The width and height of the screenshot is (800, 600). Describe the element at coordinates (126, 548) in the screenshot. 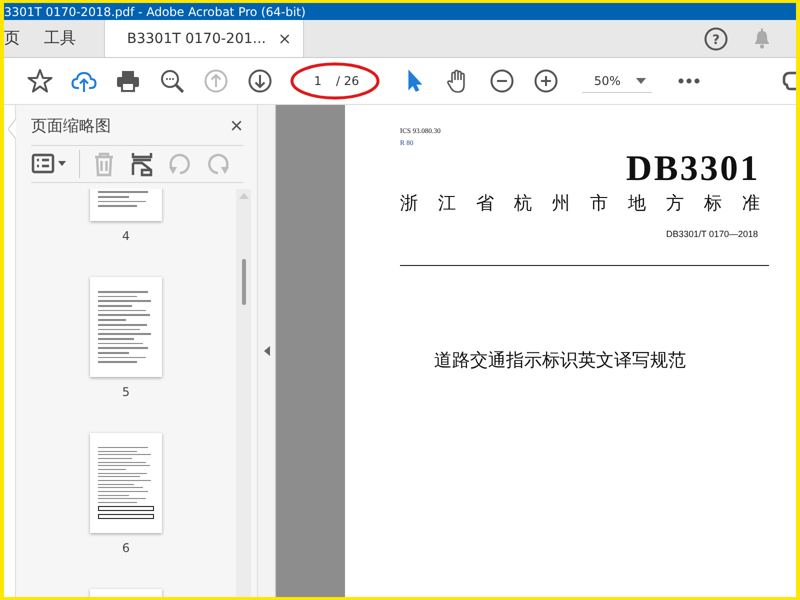

I see `page-number-label: 6` at that location.